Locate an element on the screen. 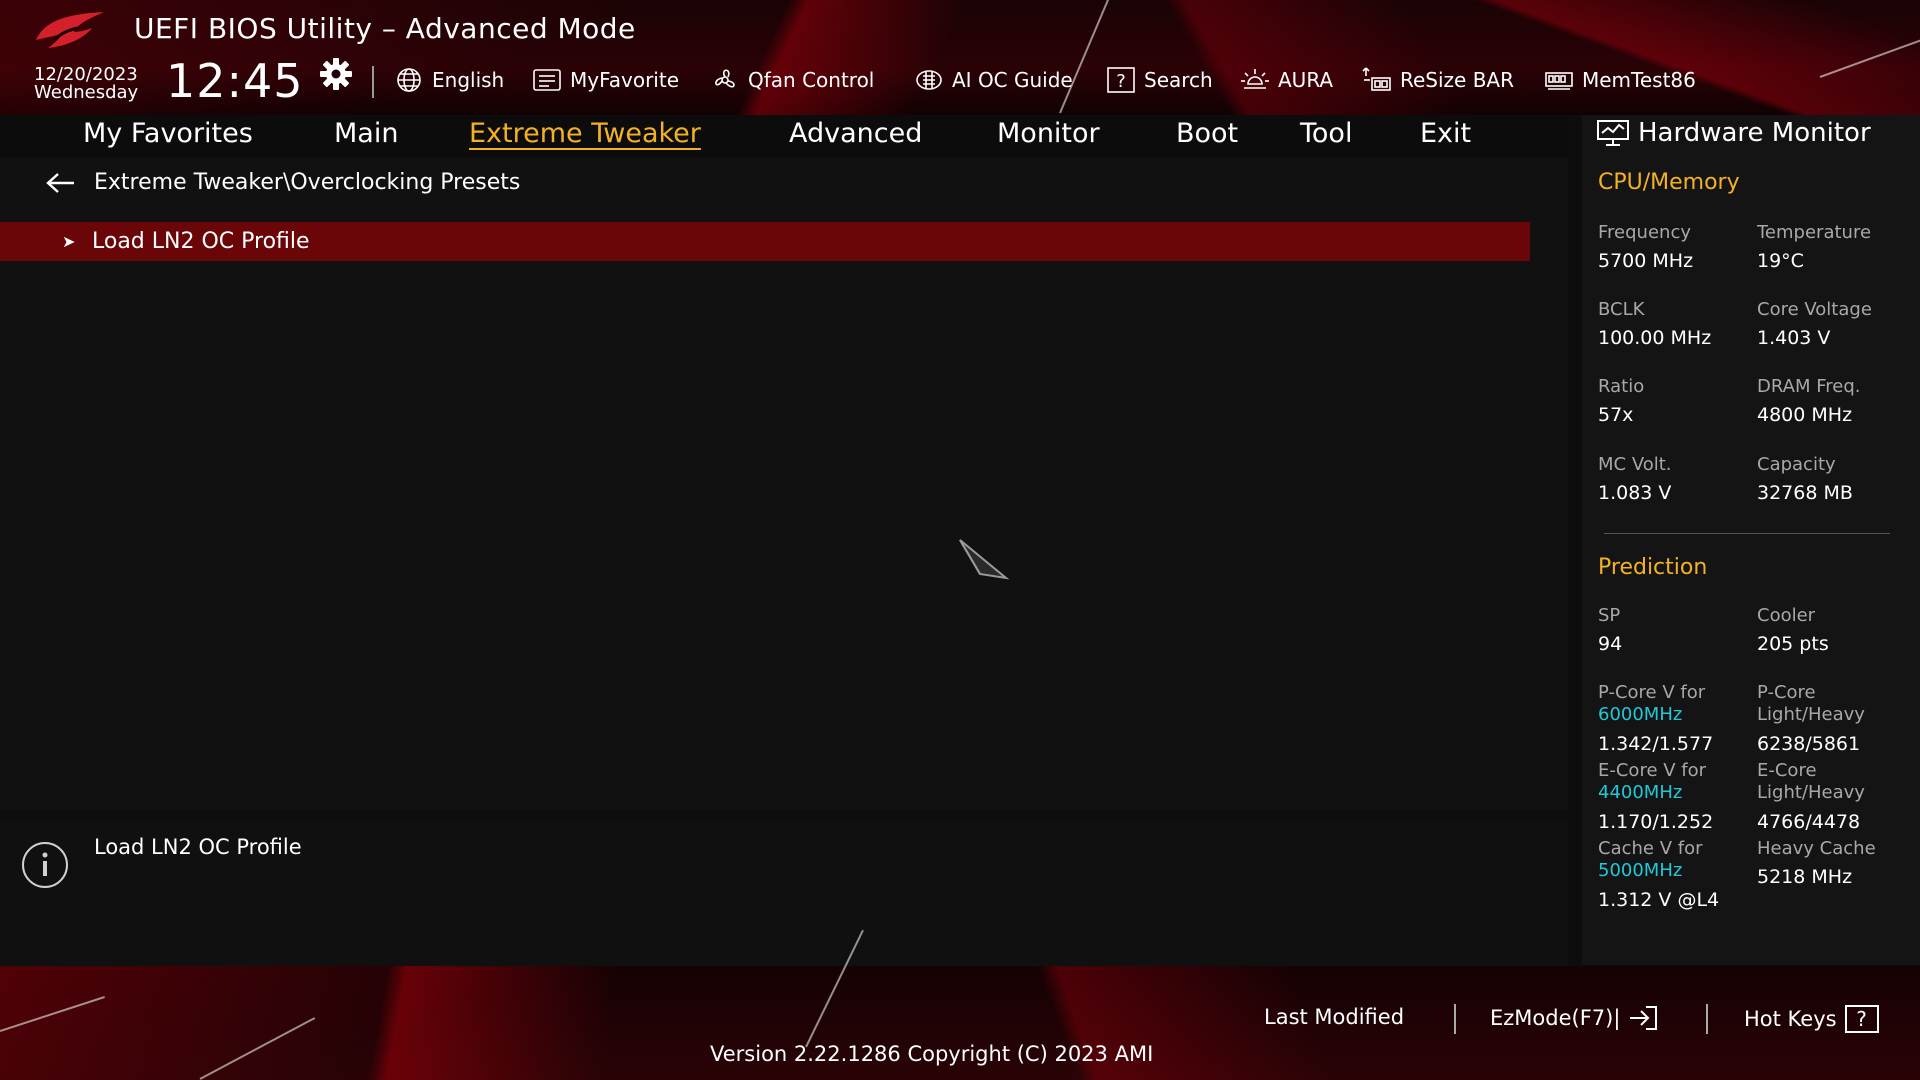 The image size is (1920, 1080). rog-logo is located at coordinates (70, 30).